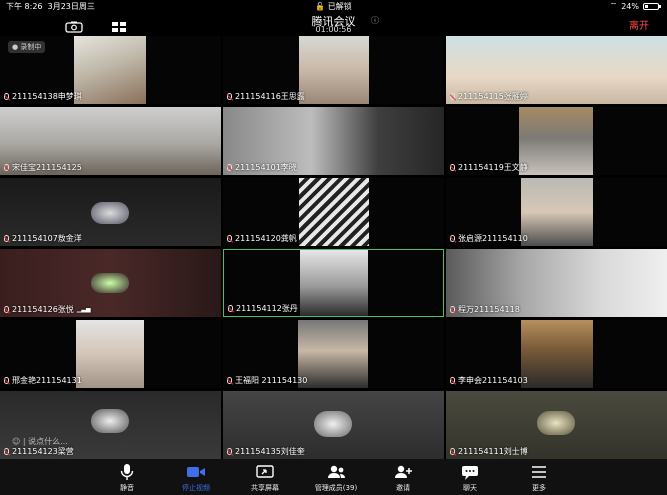  I want to click on video-tile: 211154119王文静, so click(556, 141).